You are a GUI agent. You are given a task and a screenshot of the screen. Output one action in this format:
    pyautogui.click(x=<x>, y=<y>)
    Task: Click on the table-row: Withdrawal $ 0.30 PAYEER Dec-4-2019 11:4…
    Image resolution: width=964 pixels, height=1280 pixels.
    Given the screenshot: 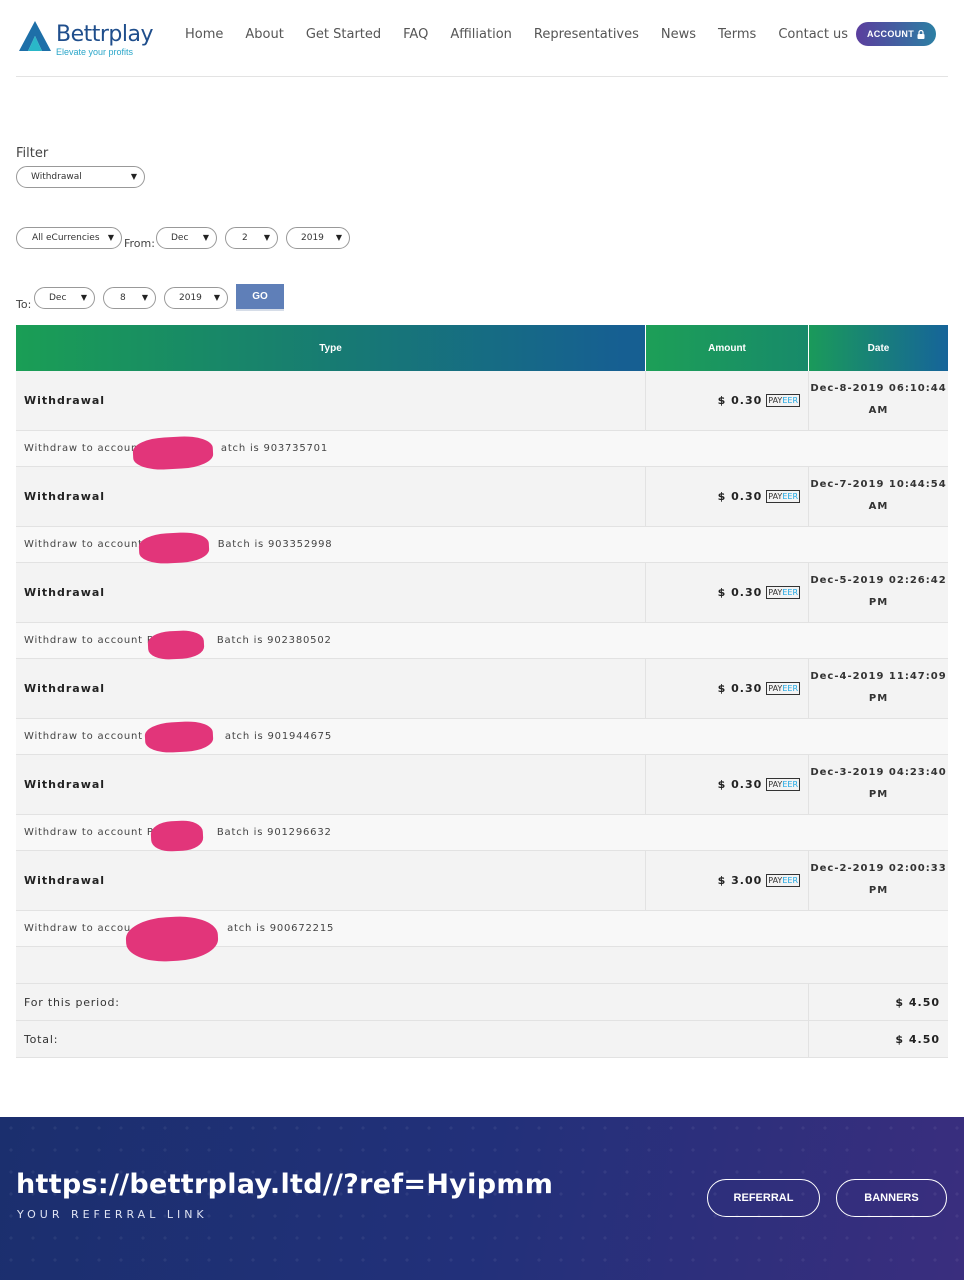 What is the action you would take?
    pyautogui.click(x=482, y=689)
    